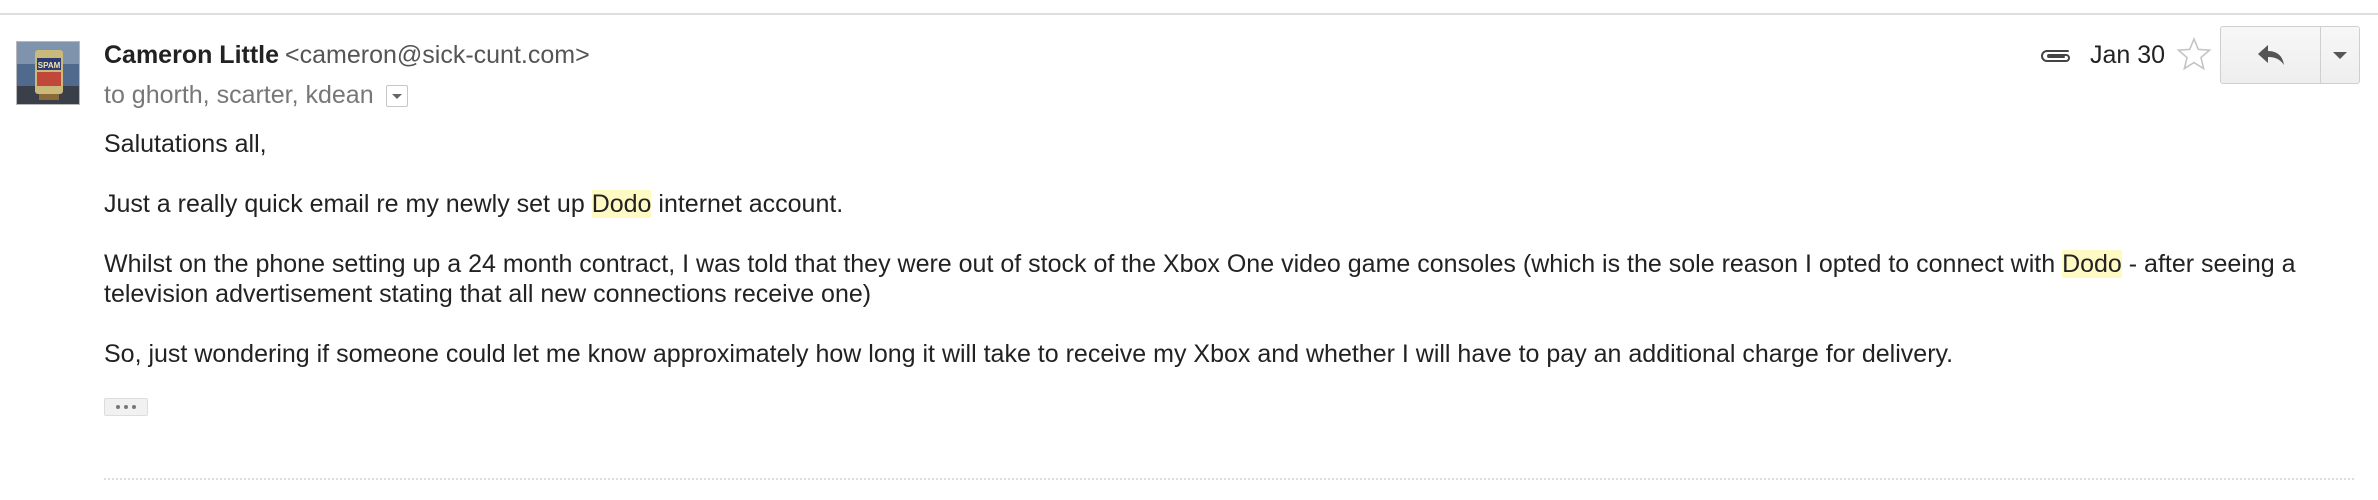  I want to click on show-details-button, so click(396, 96).